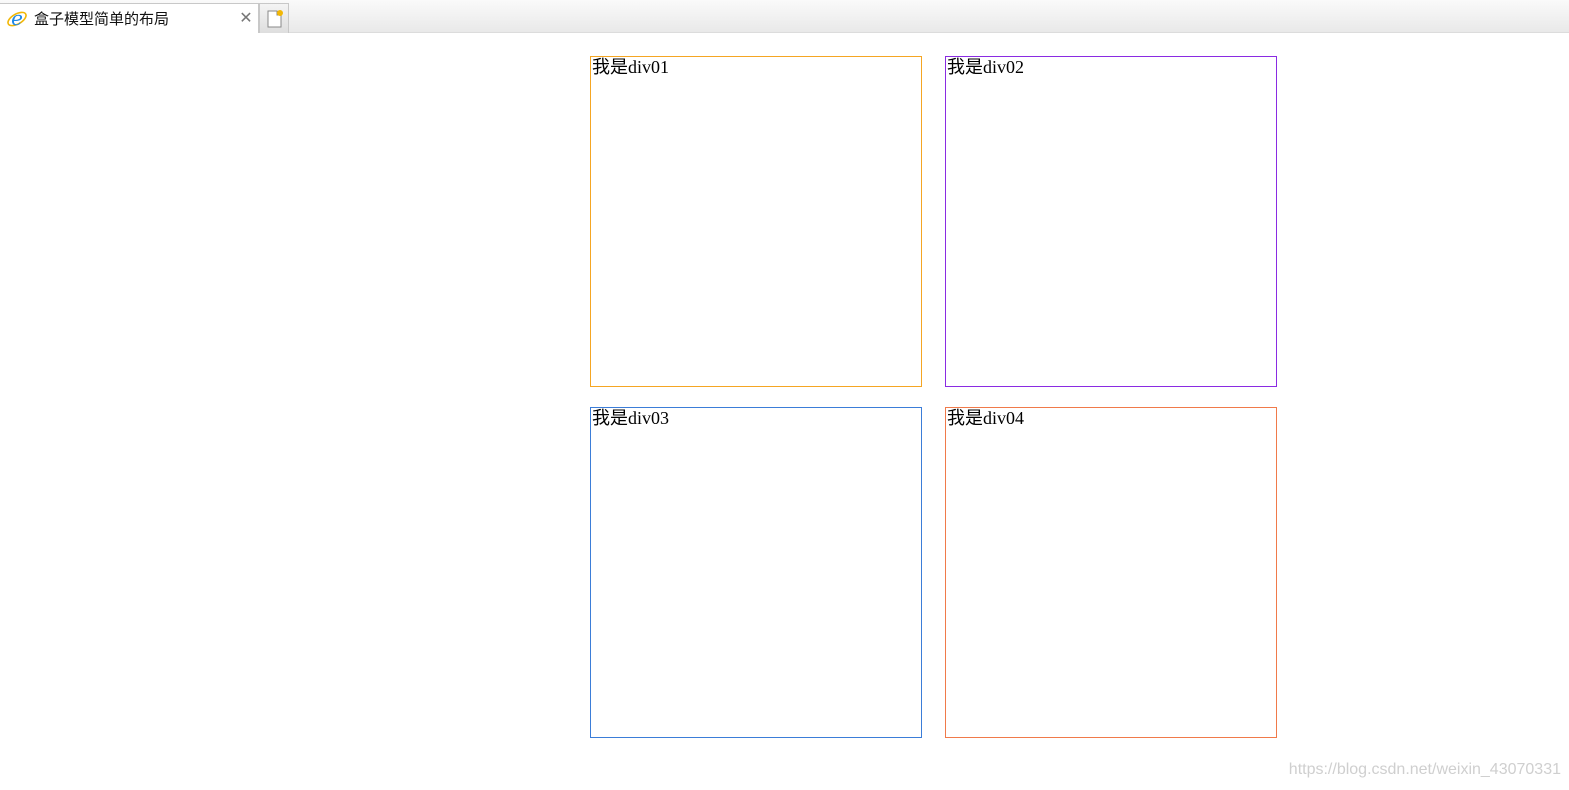 This screenshot has height=790, width=1569. Describe the element at coordinates (756, 572) in the screenshot. I see `div03-box: 我是div03` at that location.